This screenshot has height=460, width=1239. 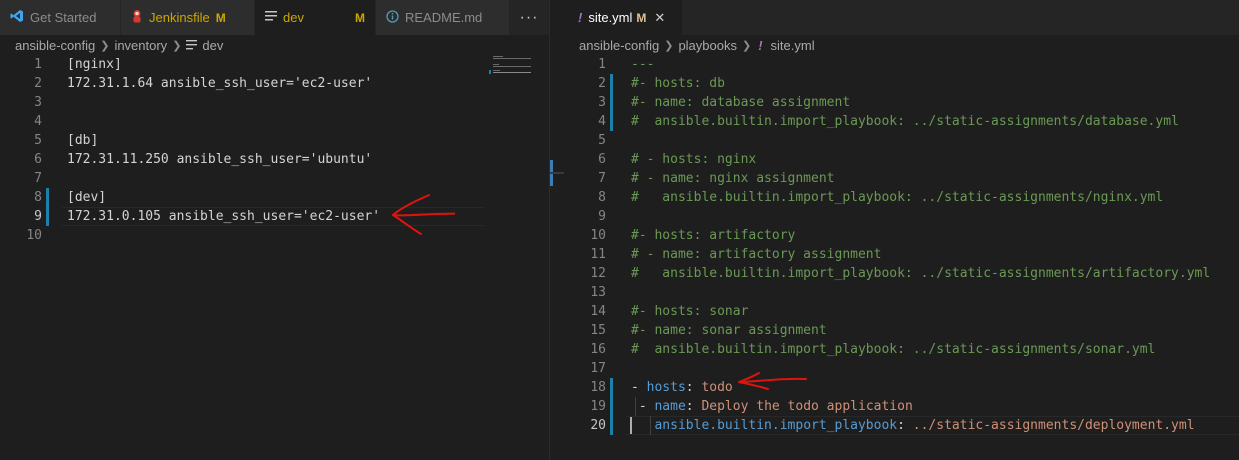 What do you see at coordinates (901, 102) in the screenshot?
I see `code-line: 3 #- name: database assignment` at bounding box center [901, 102].